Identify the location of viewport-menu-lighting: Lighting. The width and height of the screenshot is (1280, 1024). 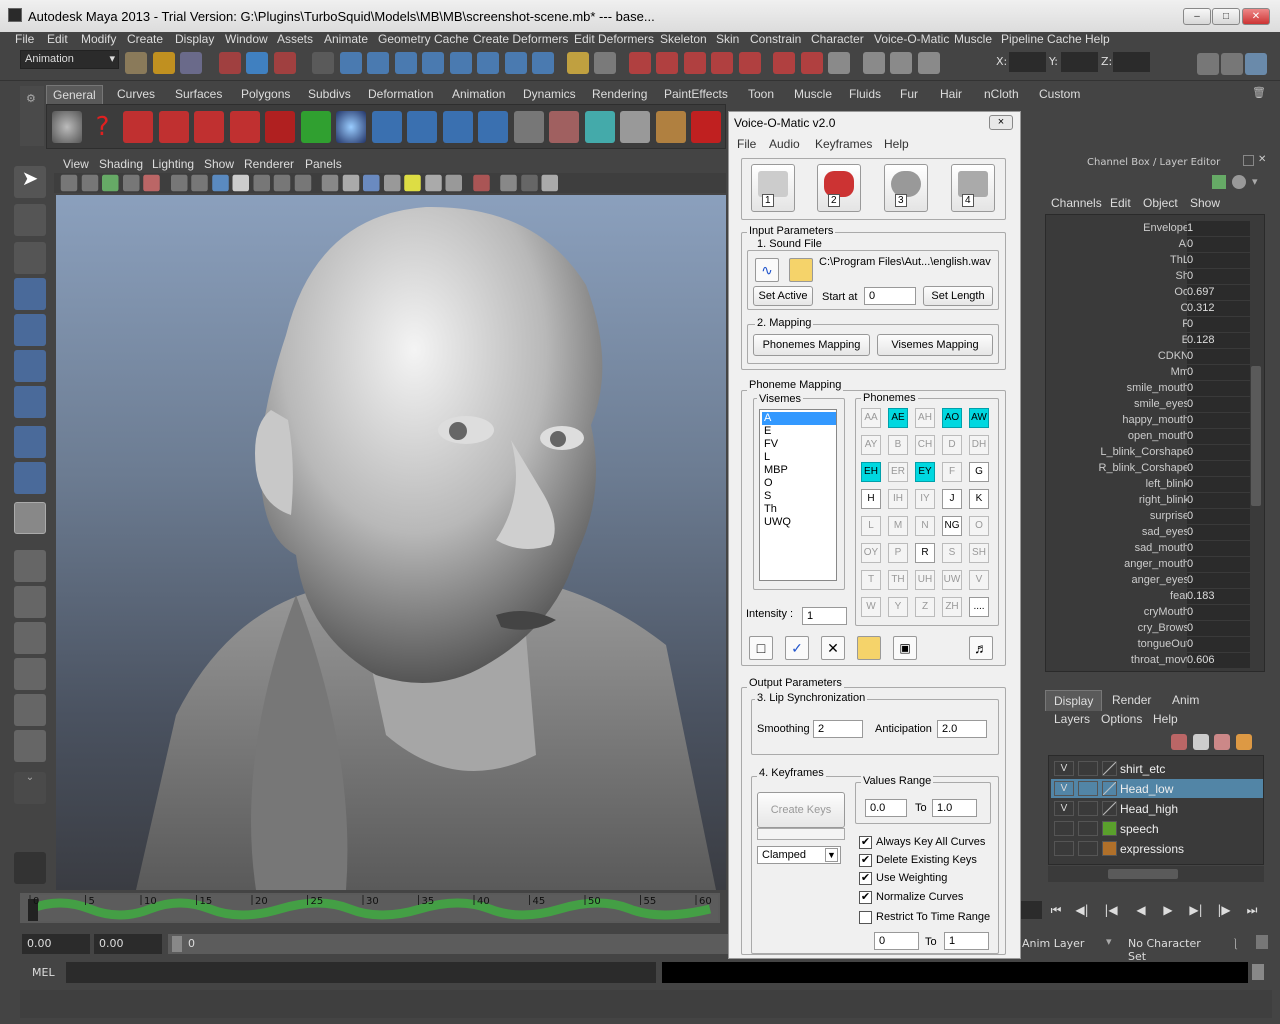
(173, 164).